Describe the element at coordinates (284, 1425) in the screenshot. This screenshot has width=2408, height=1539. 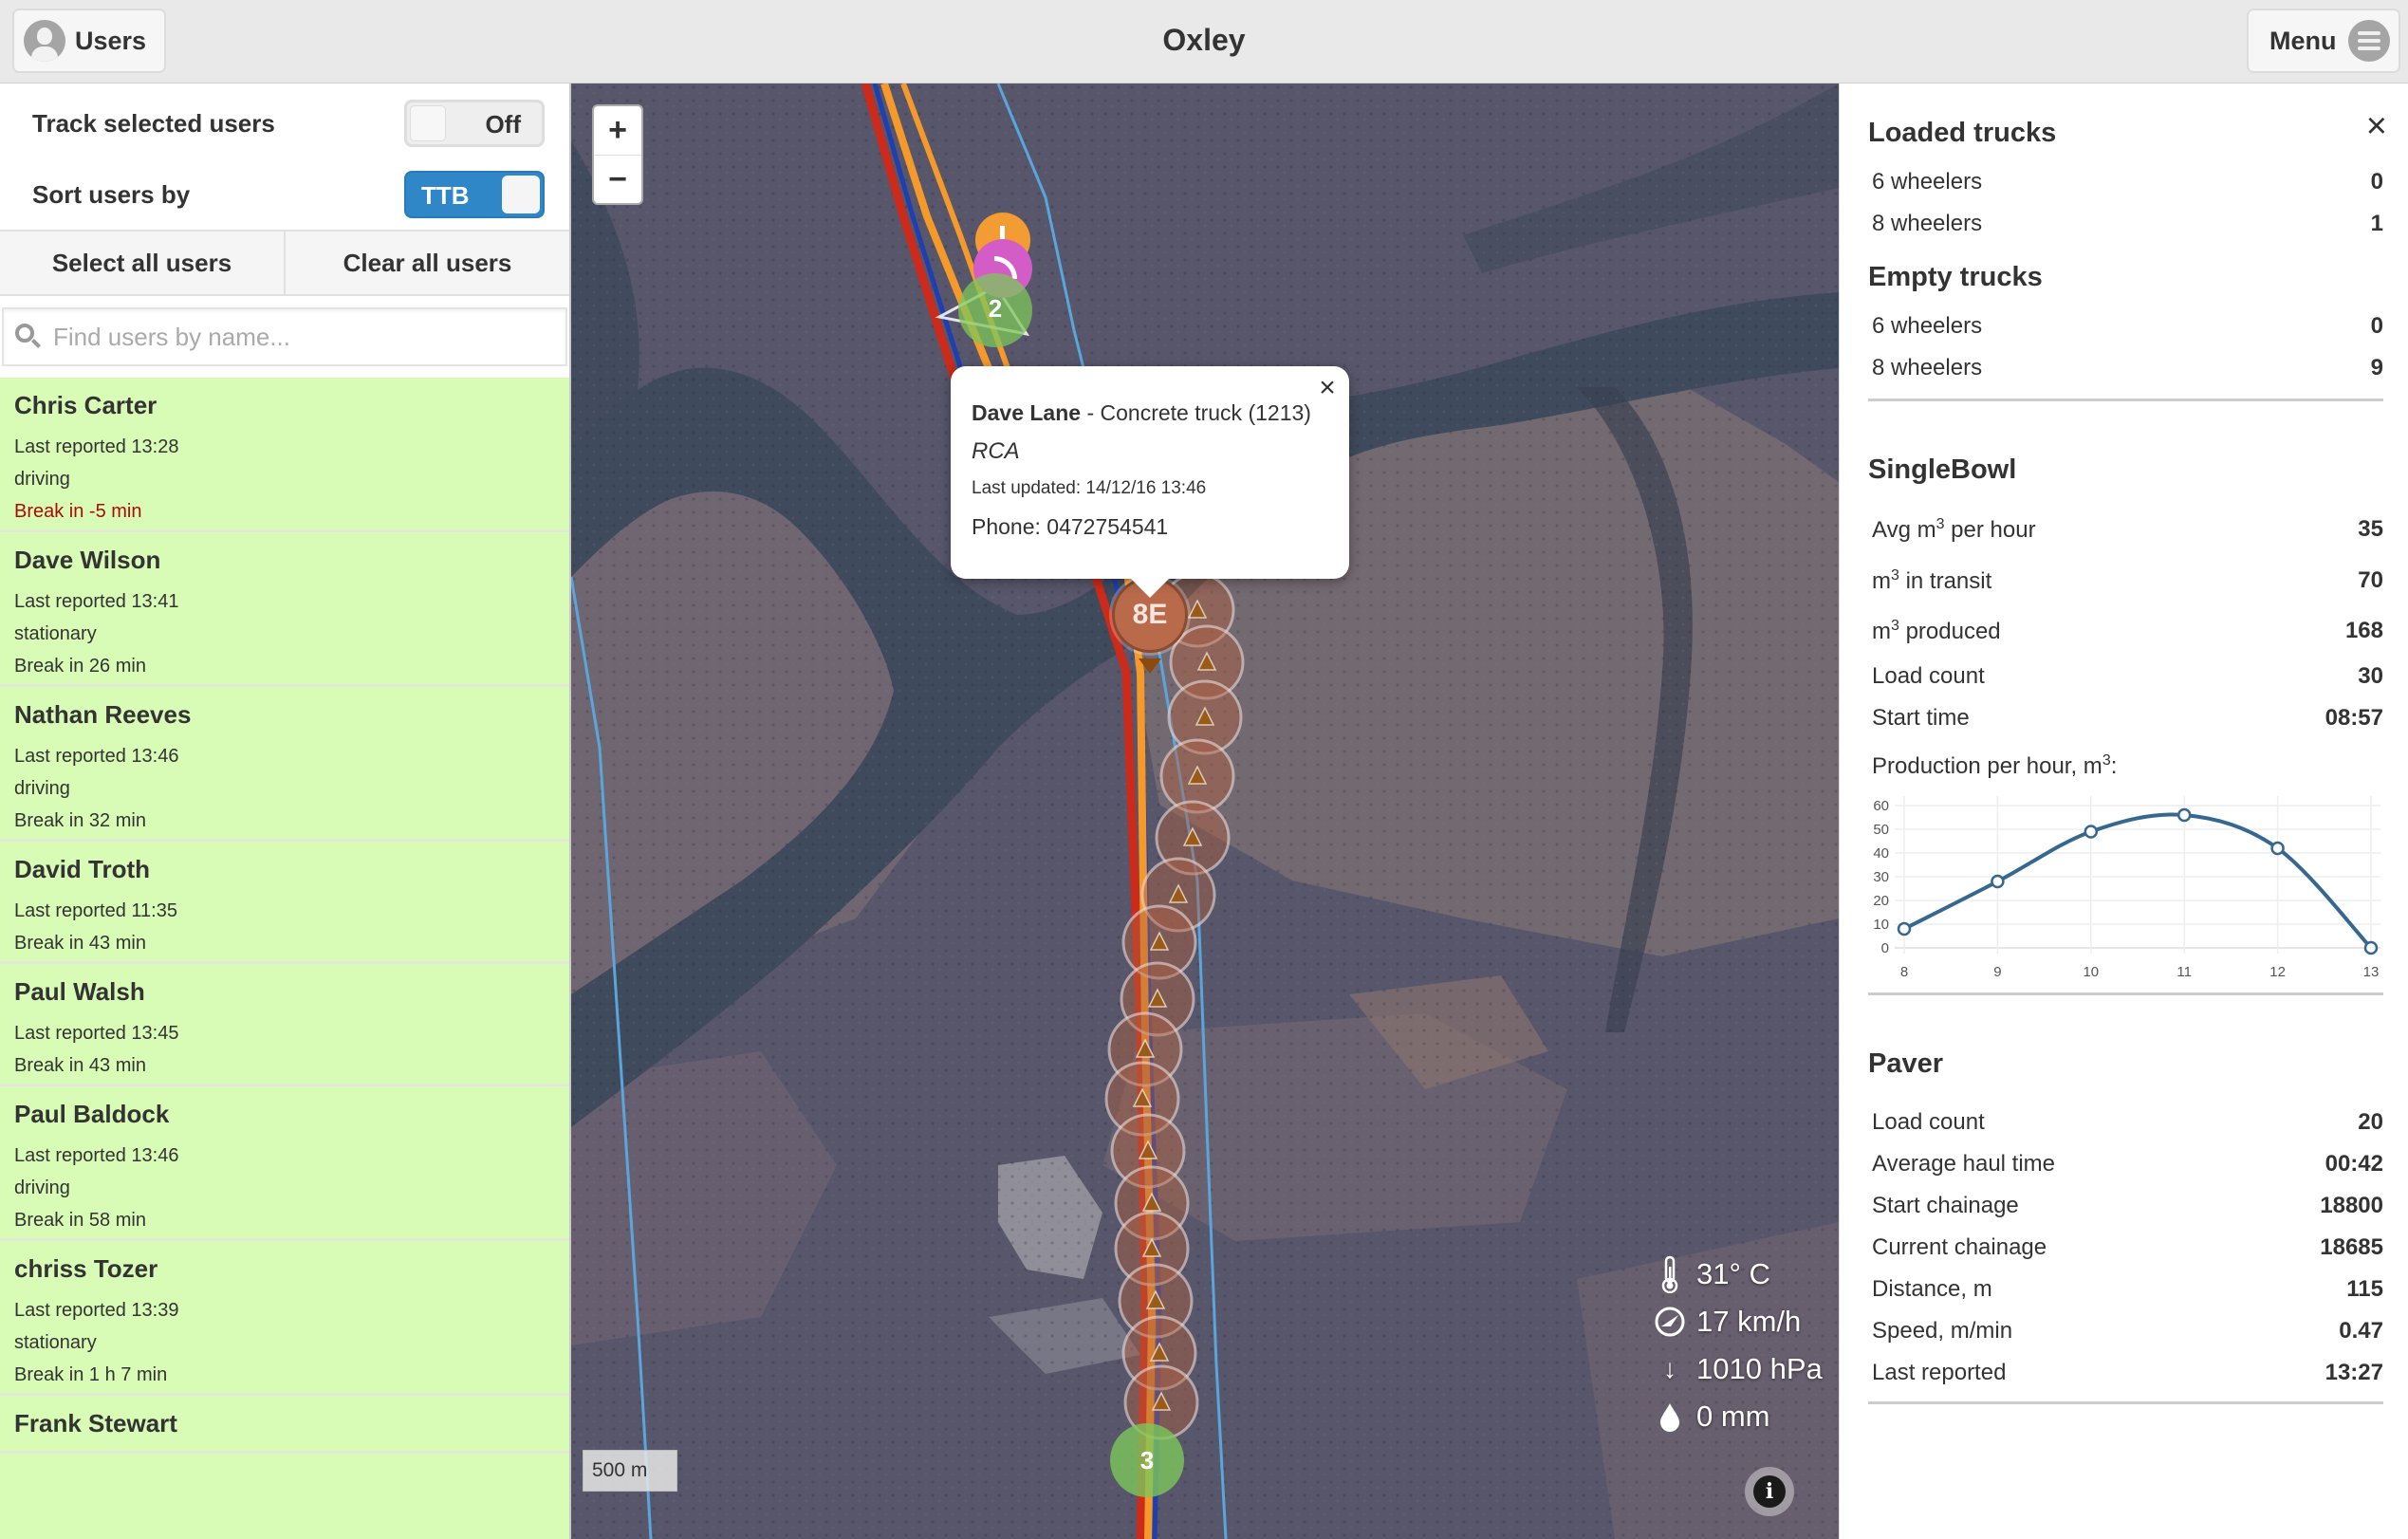
I see `user-list-item: Frank Stewart` at that location.